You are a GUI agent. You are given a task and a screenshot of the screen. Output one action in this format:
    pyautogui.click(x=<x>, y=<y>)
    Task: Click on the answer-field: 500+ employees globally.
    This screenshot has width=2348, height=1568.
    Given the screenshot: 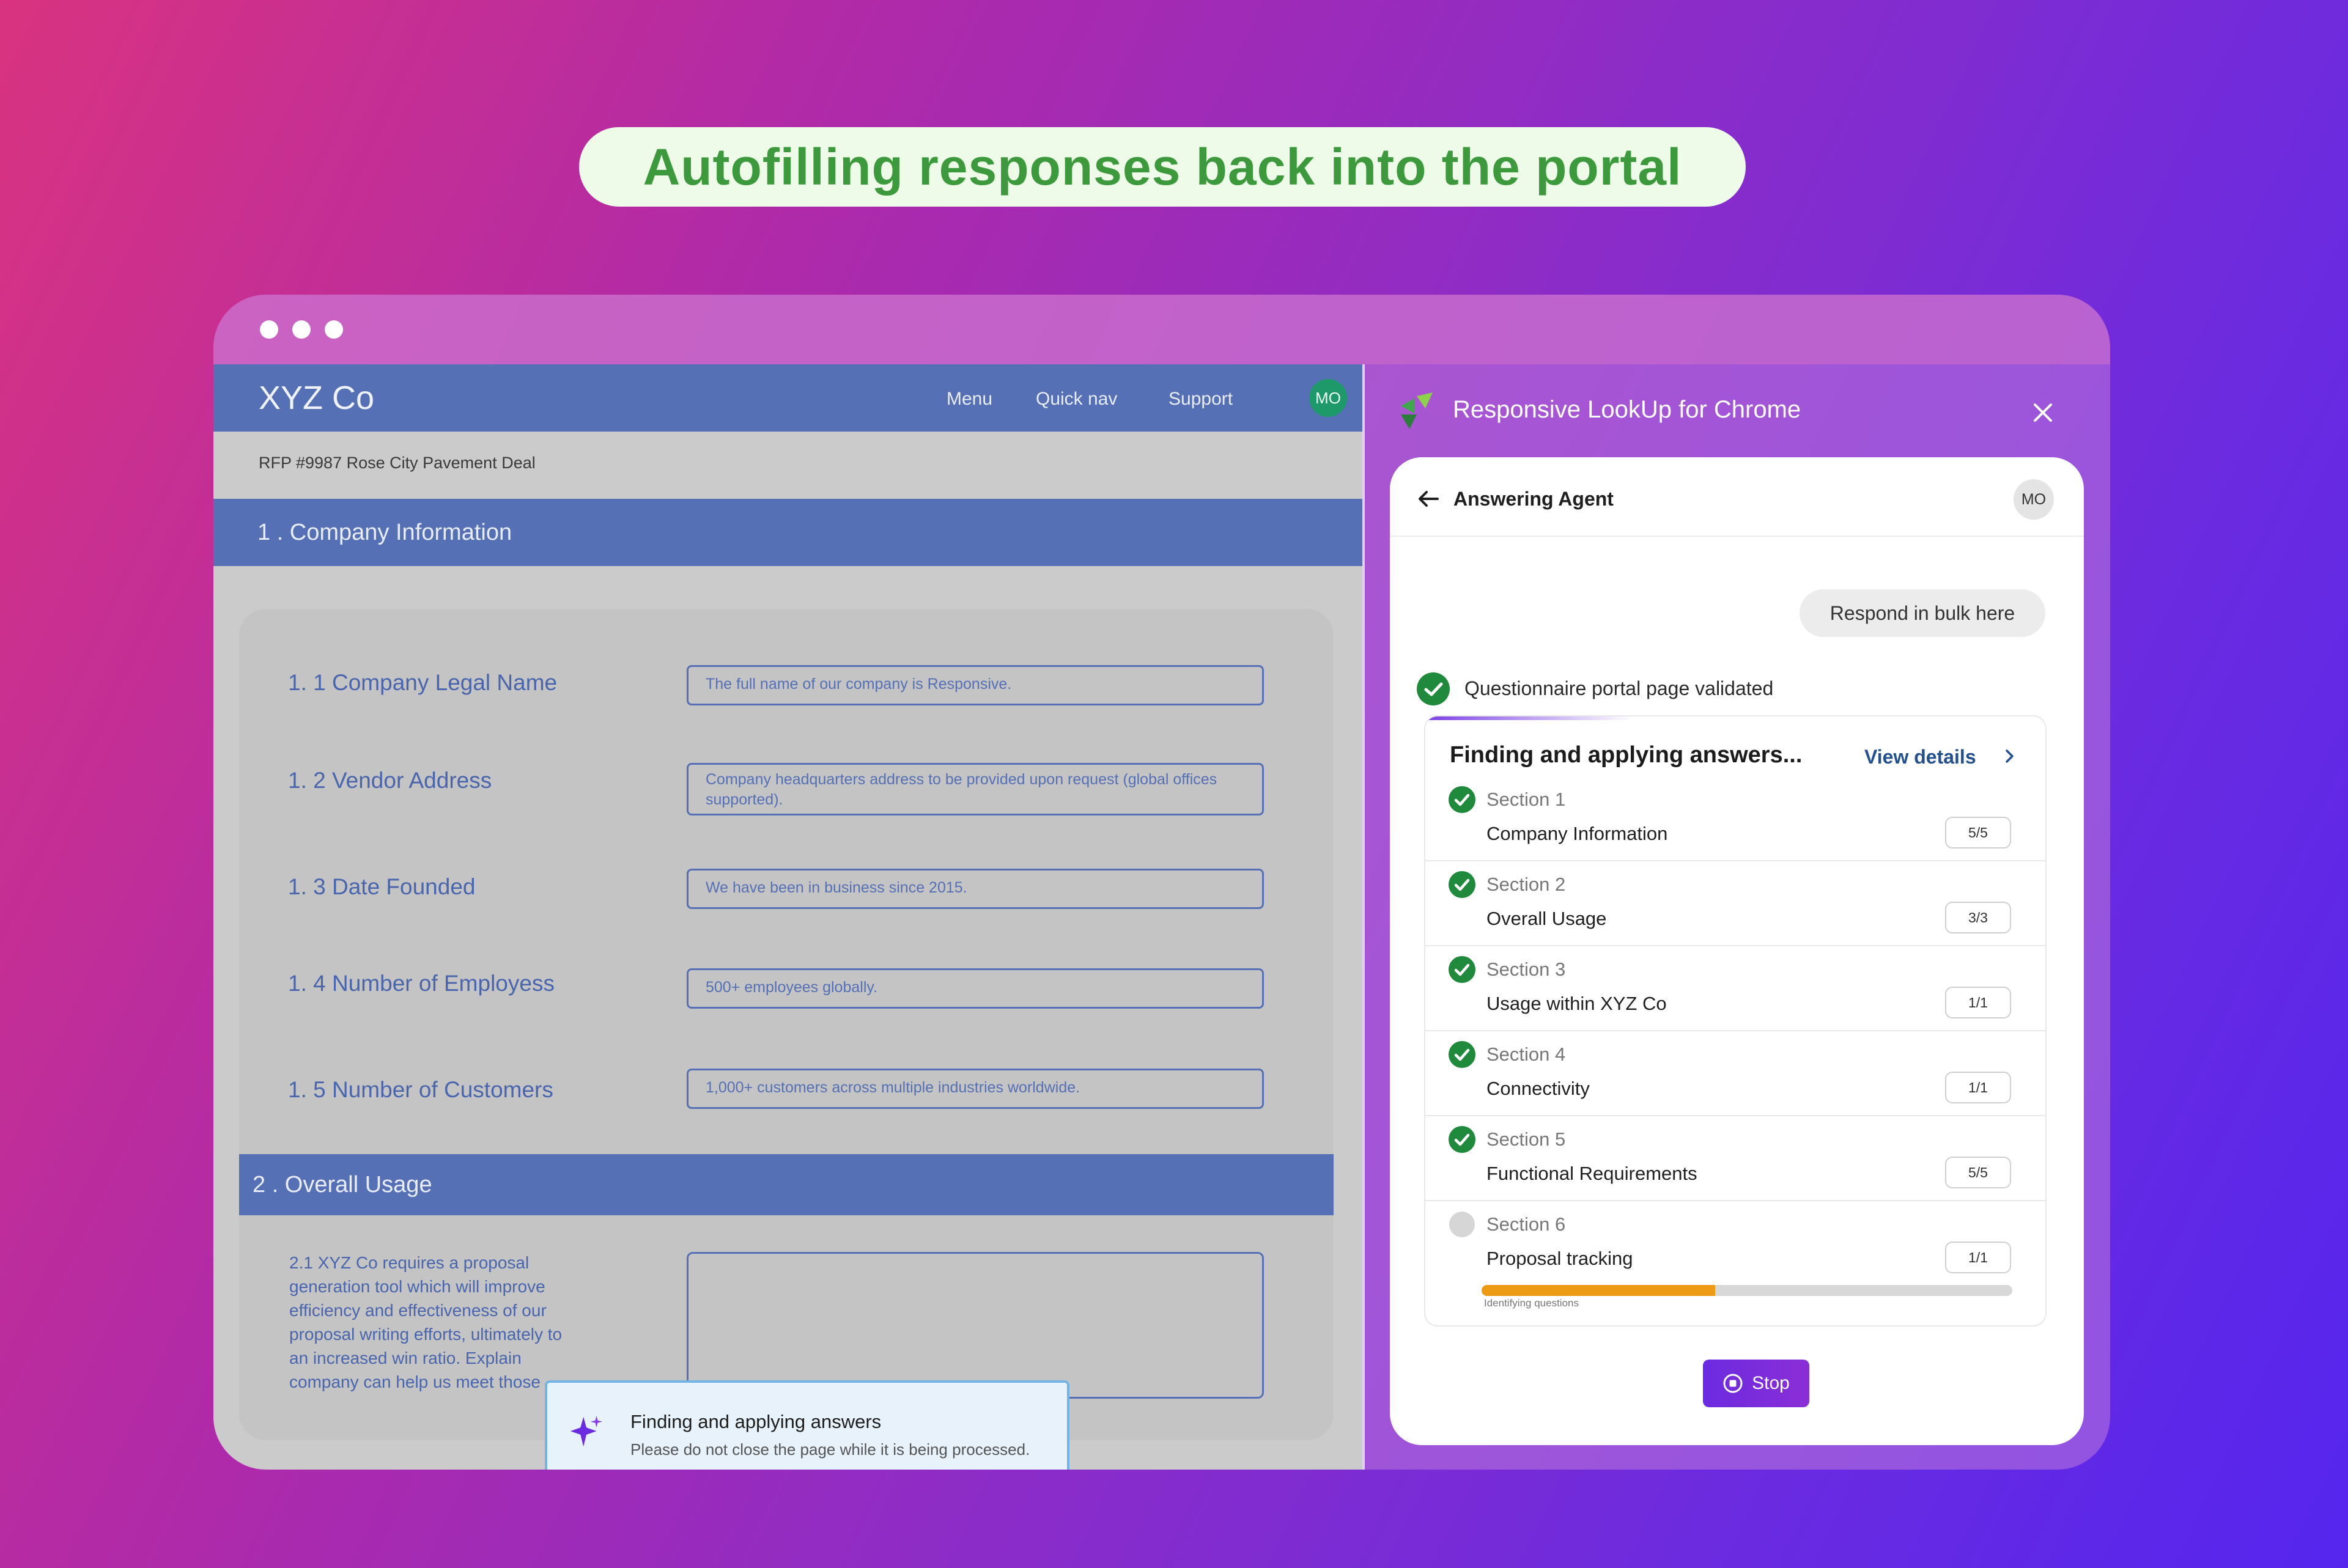 What is the action you would take?
    pyautogui.click(x=975, y=988)
    